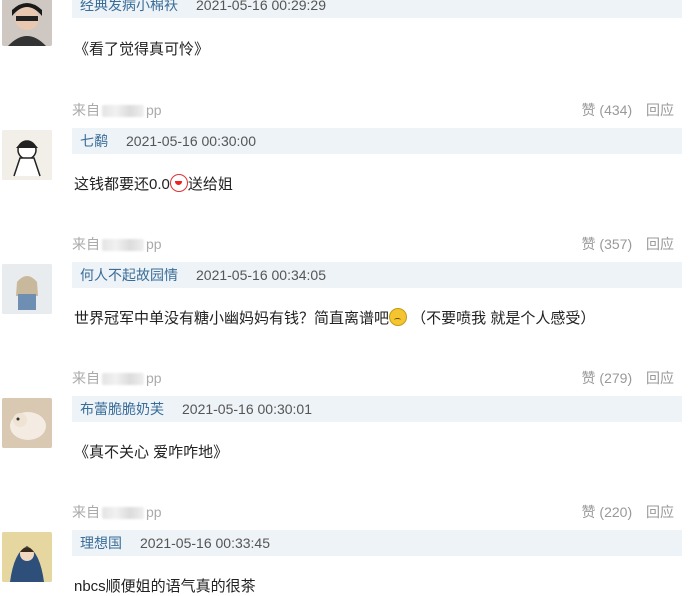 This screenshot has width=693, height=596. I want to click on comment-text: 《真不关心 爱咋咋地》, so click(151, 452).